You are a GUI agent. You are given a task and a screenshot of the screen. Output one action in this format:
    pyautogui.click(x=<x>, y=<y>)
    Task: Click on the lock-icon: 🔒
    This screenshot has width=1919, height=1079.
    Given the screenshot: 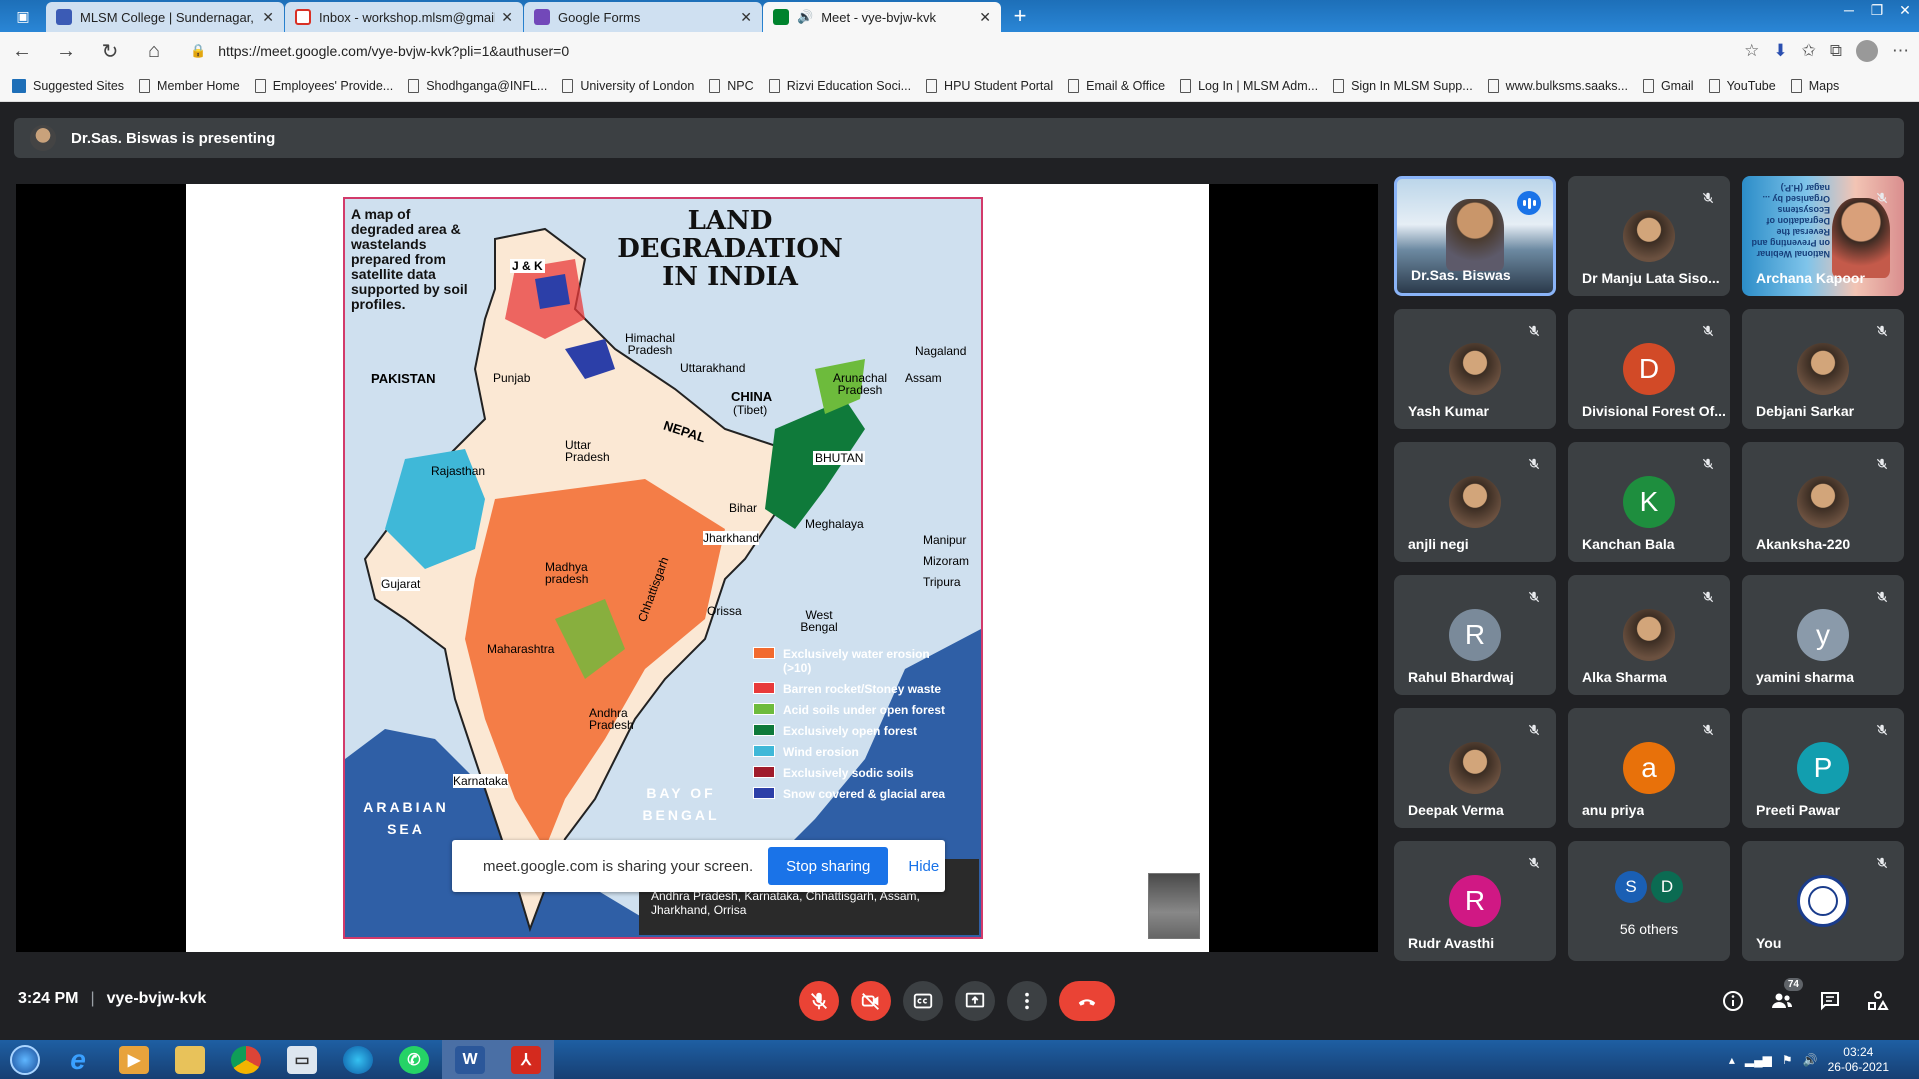 What is the action you would take?
    pyautogui.click(x=198, y=51)
    